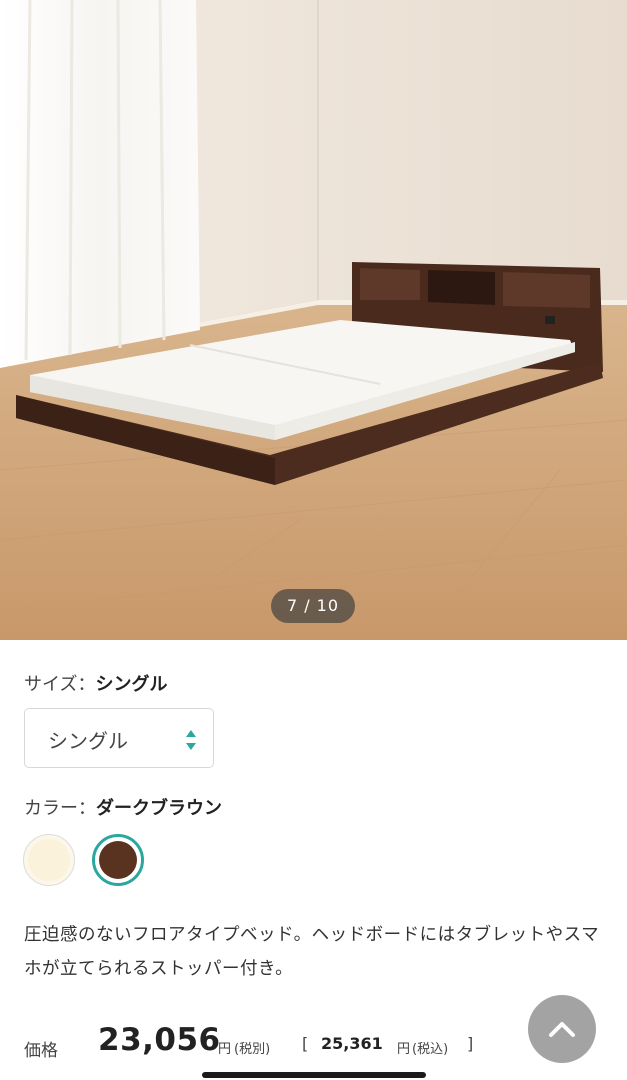 Image resolution: width=627 pixels, height=1080 pixels. I want to click on price-label: 価格, so click(41, 1051).